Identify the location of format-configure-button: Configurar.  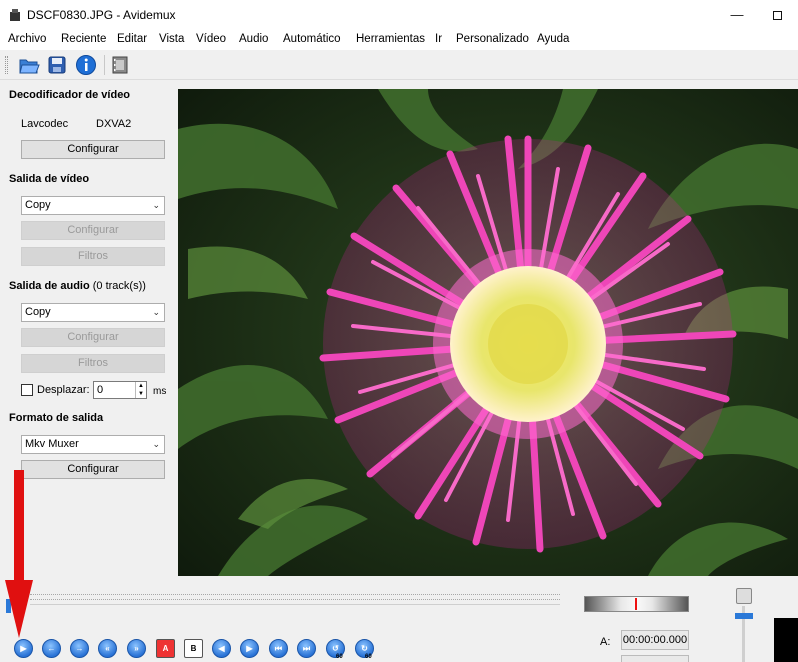
(93, 469).